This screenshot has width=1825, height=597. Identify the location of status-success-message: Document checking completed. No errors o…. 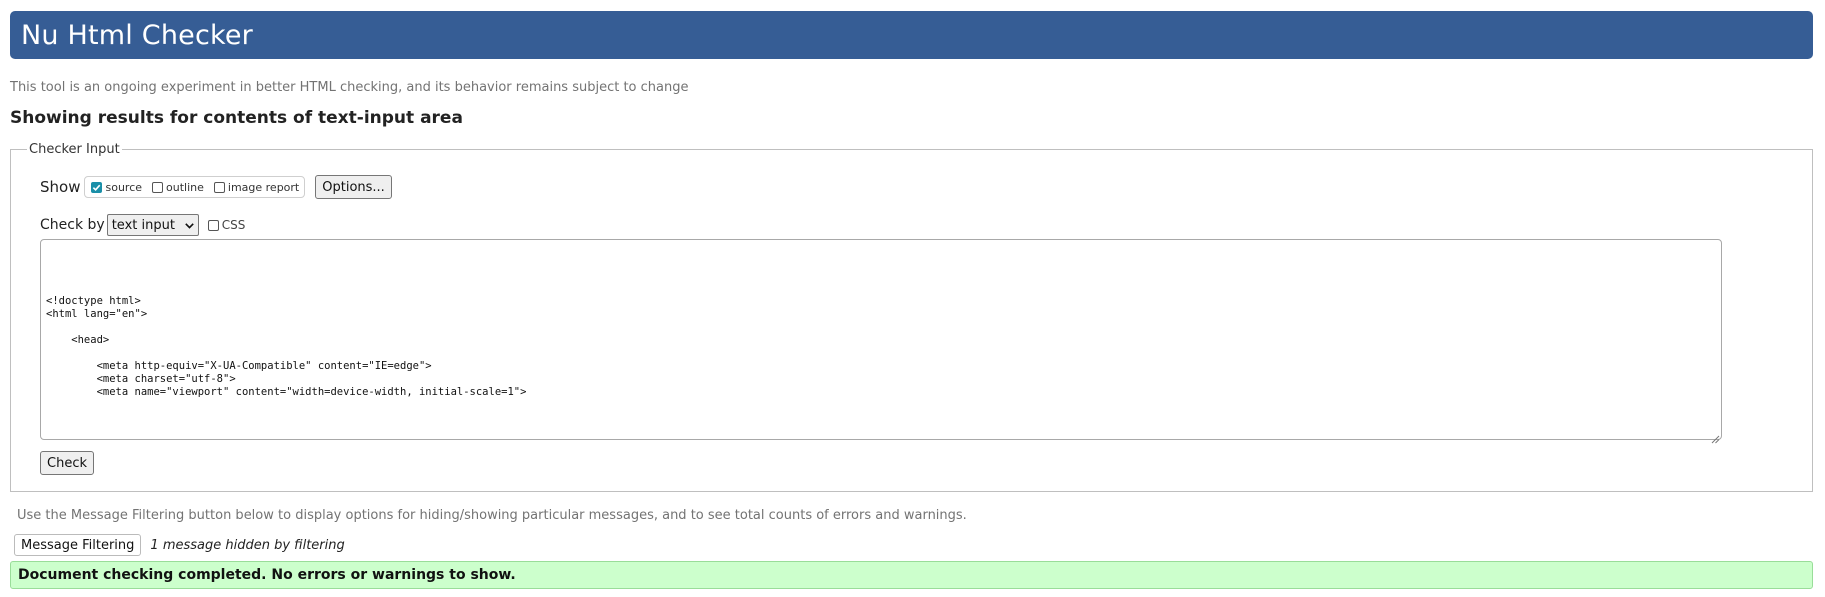
(911, 575).